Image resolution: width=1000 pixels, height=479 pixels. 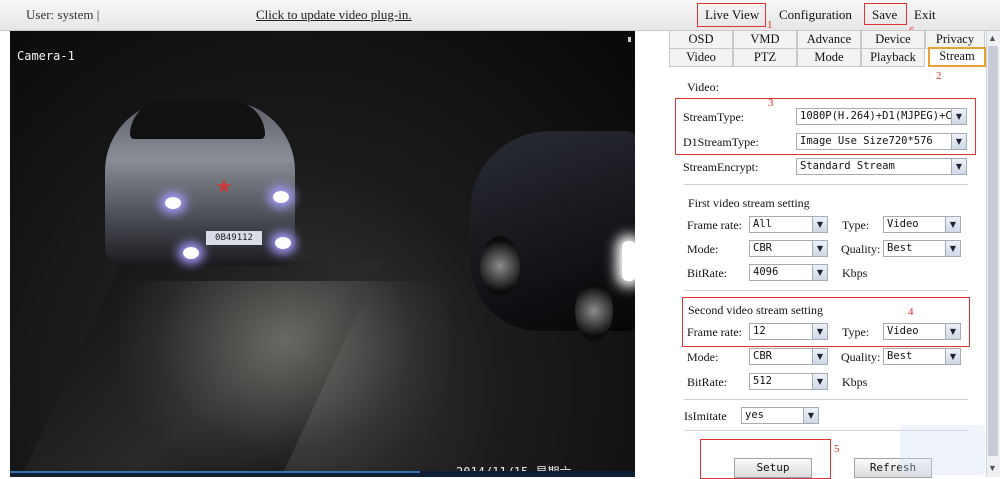 I want to click on first-quality-value: Best, so click(x=900, y=248).